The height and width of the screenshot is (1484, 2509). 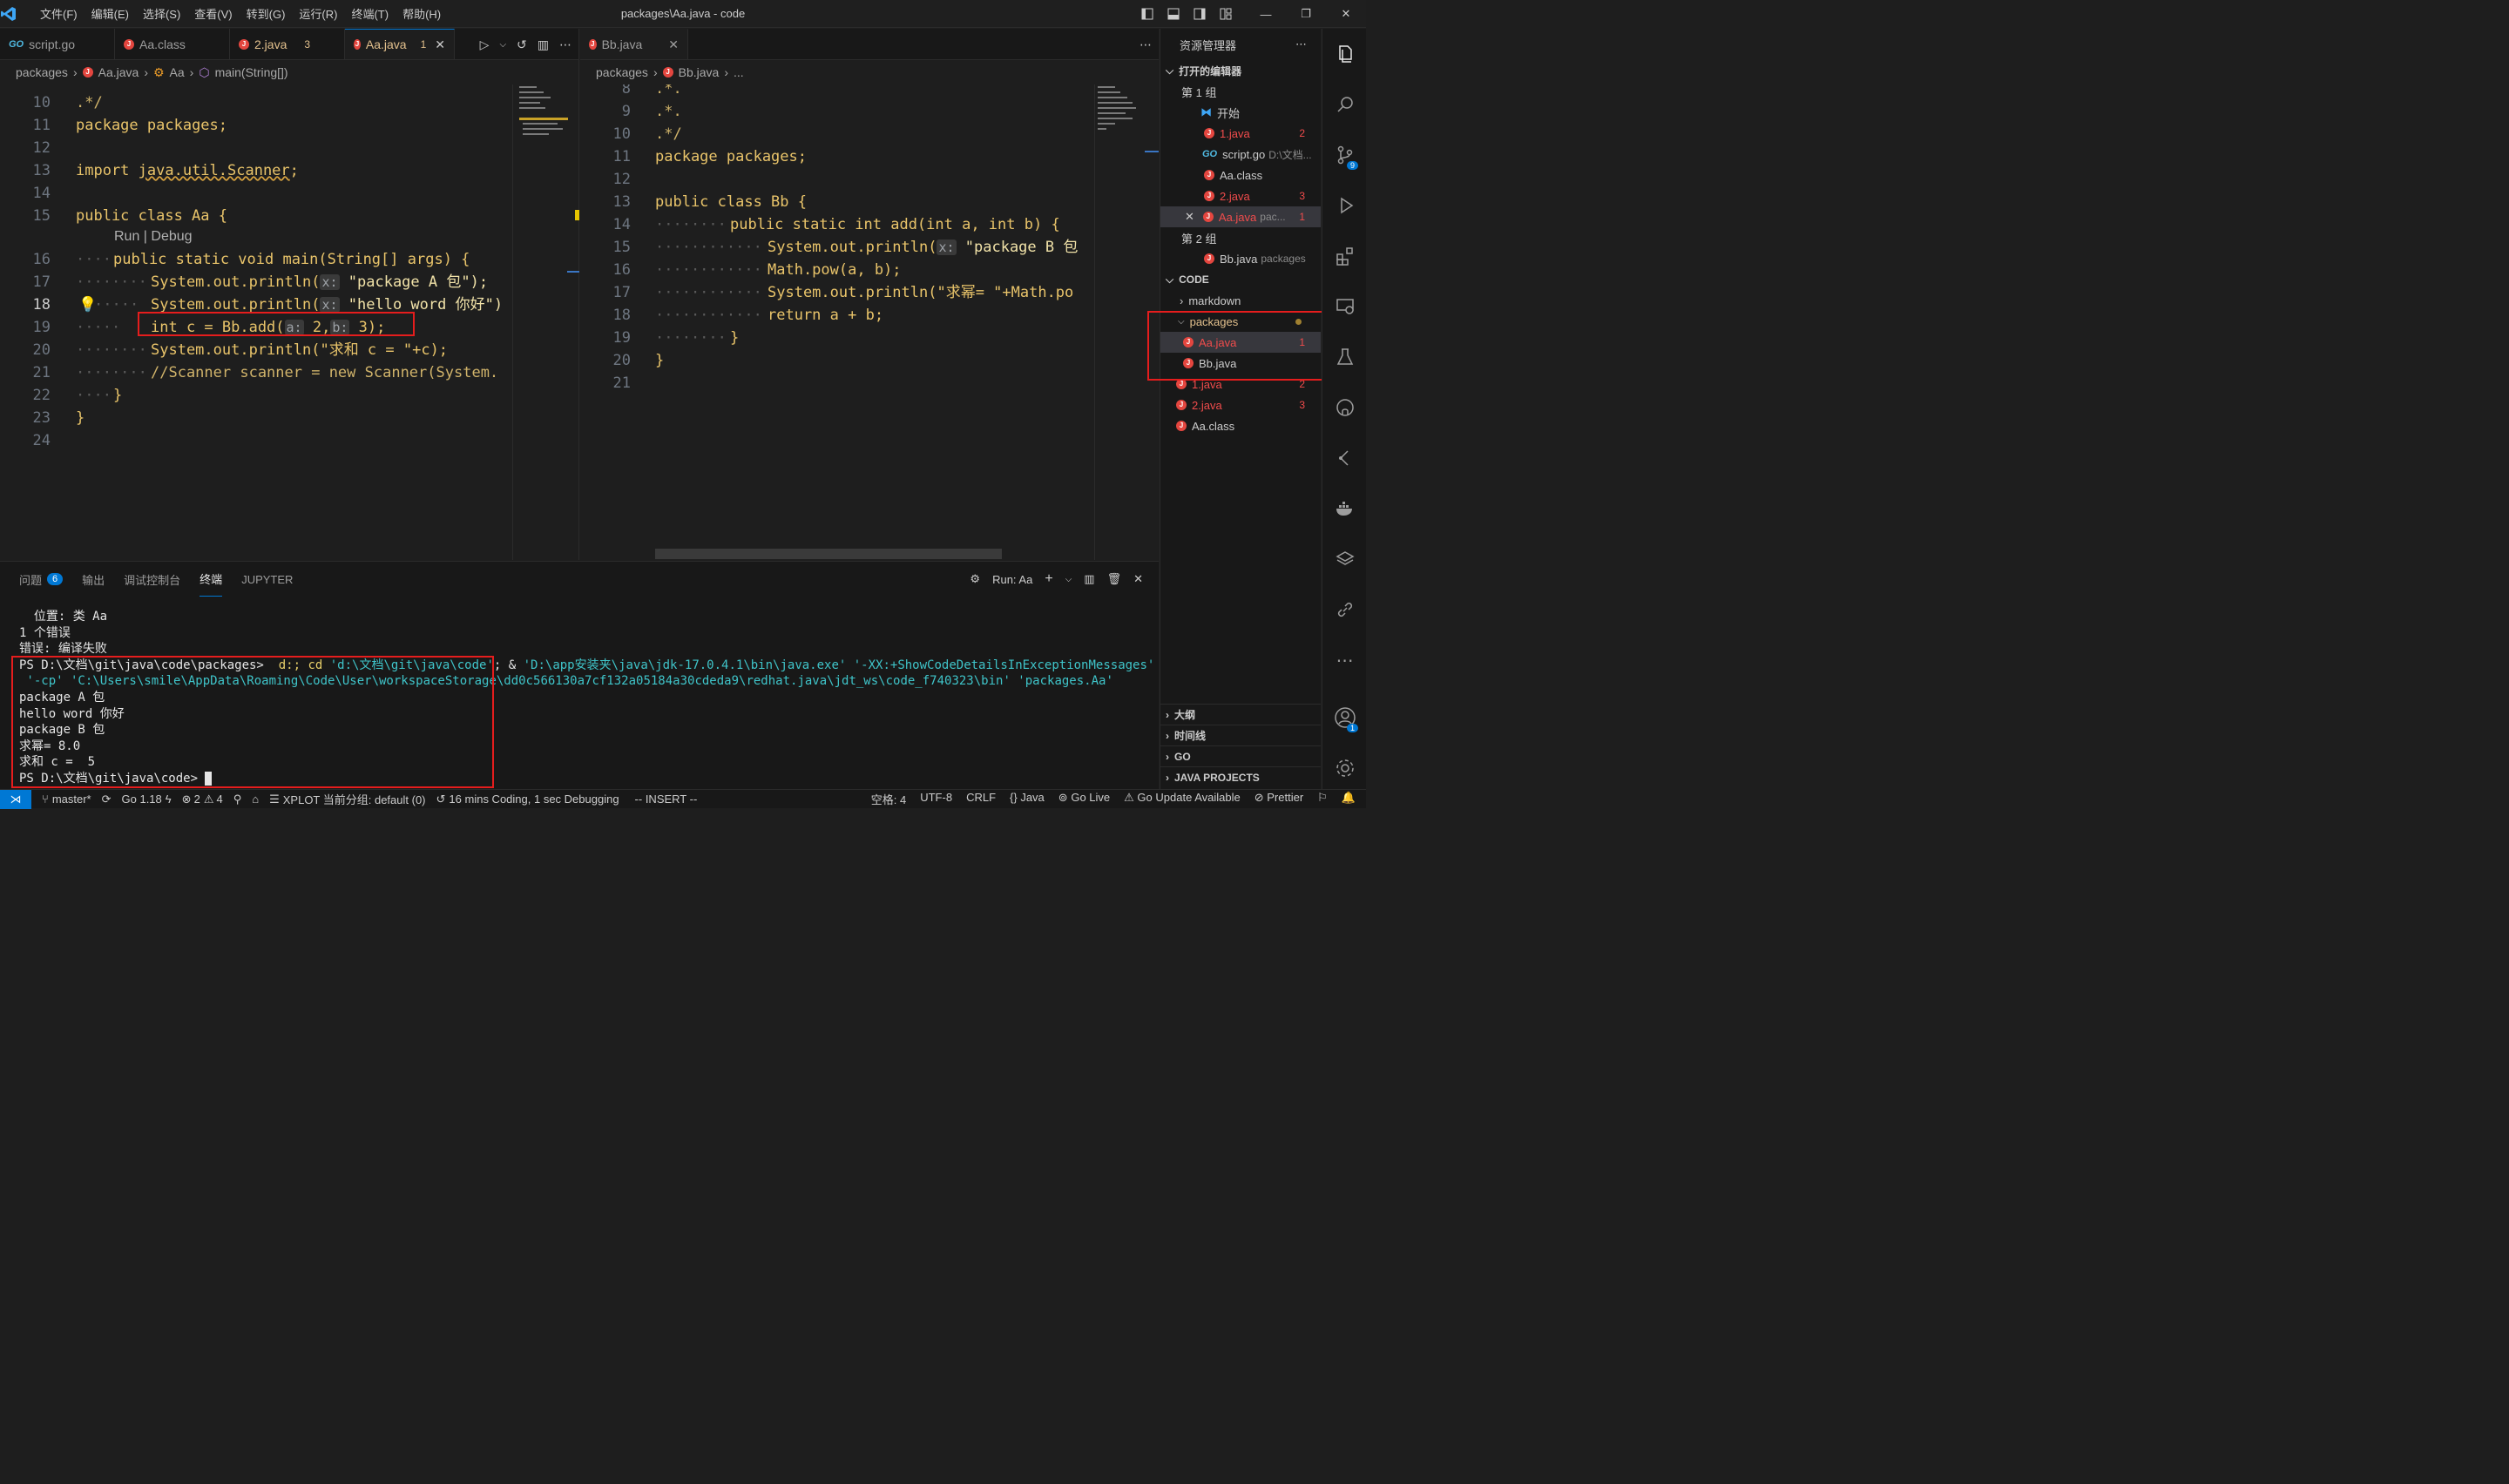 I want to click on breadcrumb-item: main(String[]), so click(x=251, y=72).